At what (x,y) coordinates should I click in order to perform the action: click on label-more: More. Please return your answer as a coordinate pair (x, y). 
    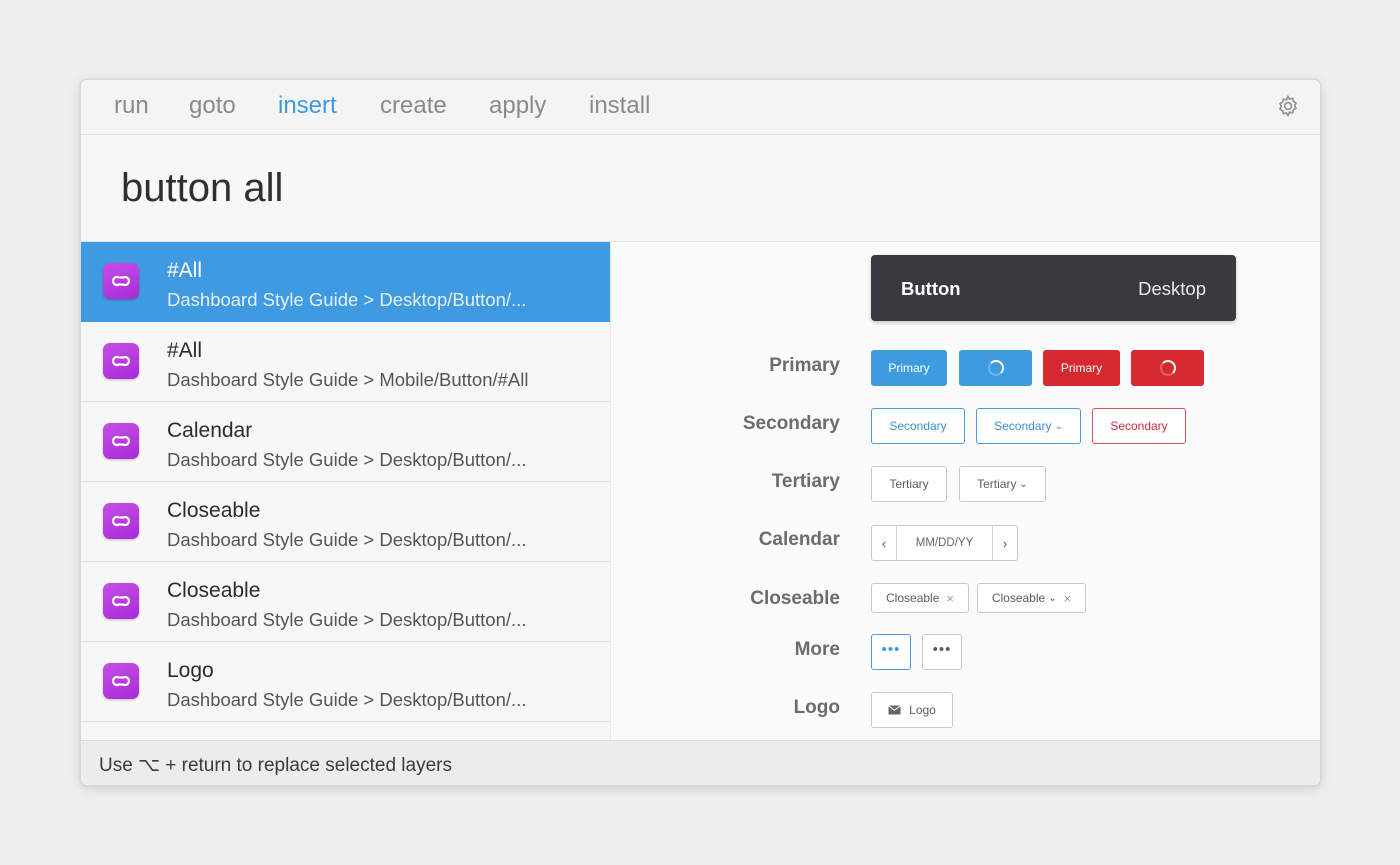
    Looking at the image, I should click on (817, 649).